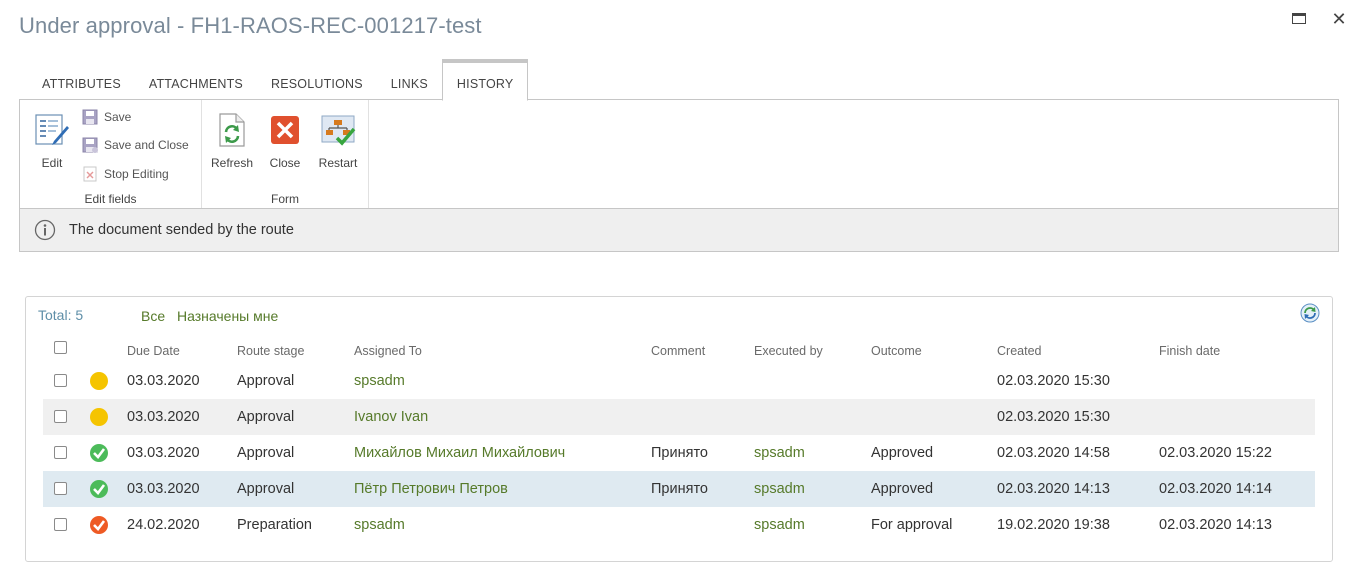  What do you see at coordinates (285, 163) in the screenshot?
I see `close-label: Close` at bounding box center [285, 163].